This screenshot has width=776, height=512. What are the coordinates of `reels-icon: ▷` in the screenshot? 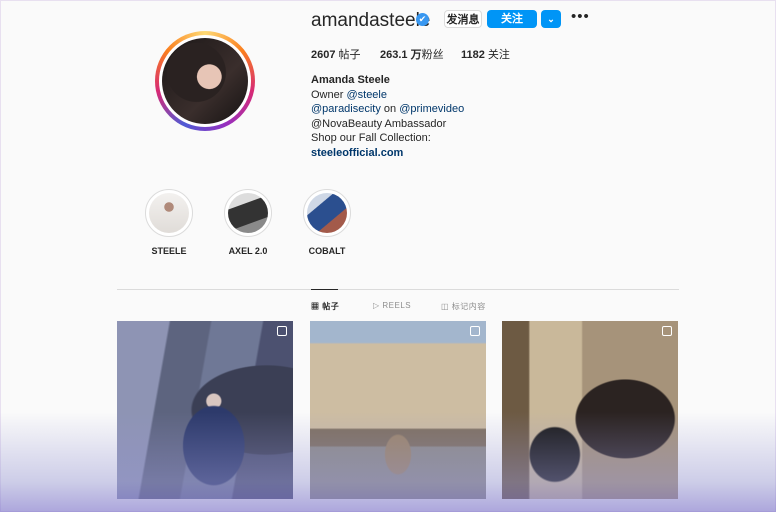 It's located at (376, 305).